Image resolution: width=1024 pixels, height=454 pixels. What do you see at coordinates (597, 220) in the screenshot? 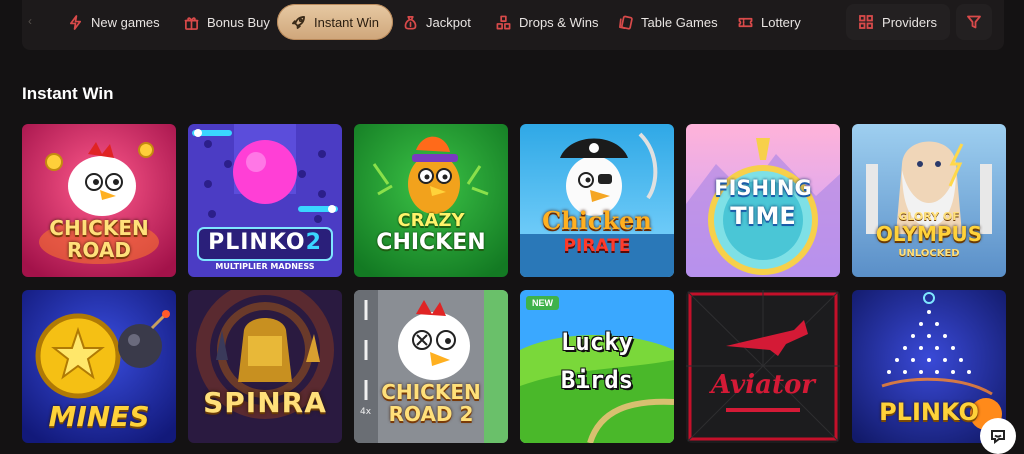
I see `game-title: Chicken` at bounding box center [597, 220].